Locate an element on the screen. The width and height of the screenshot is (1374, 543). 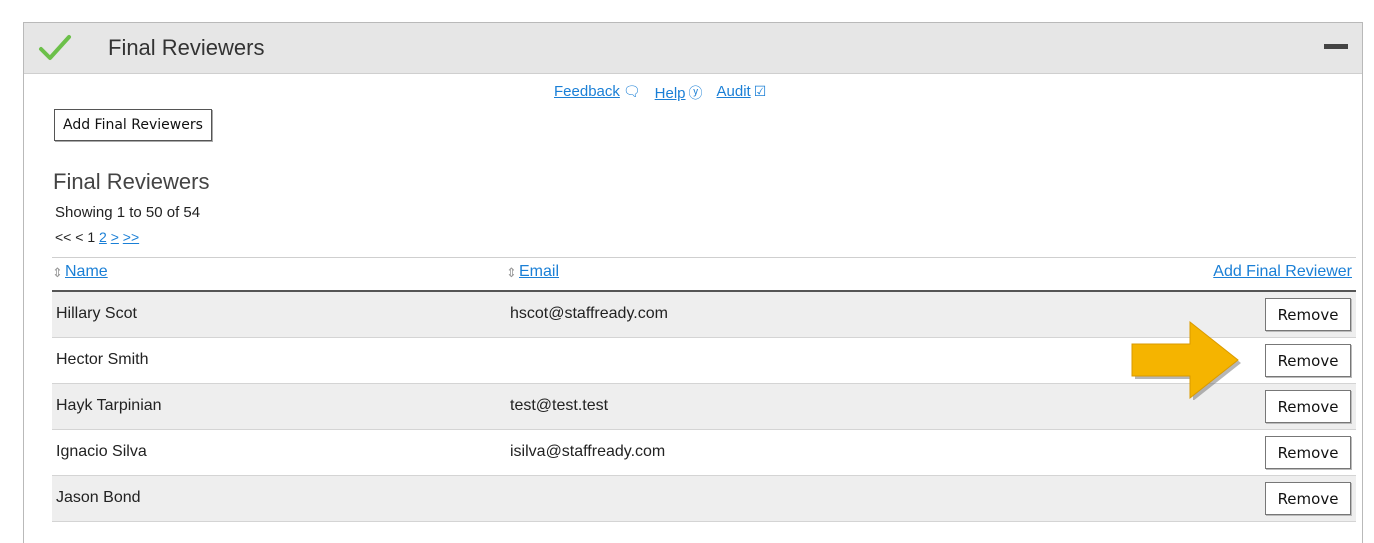
reviewer-email: test@test.test is located at coordinates (559, 405).